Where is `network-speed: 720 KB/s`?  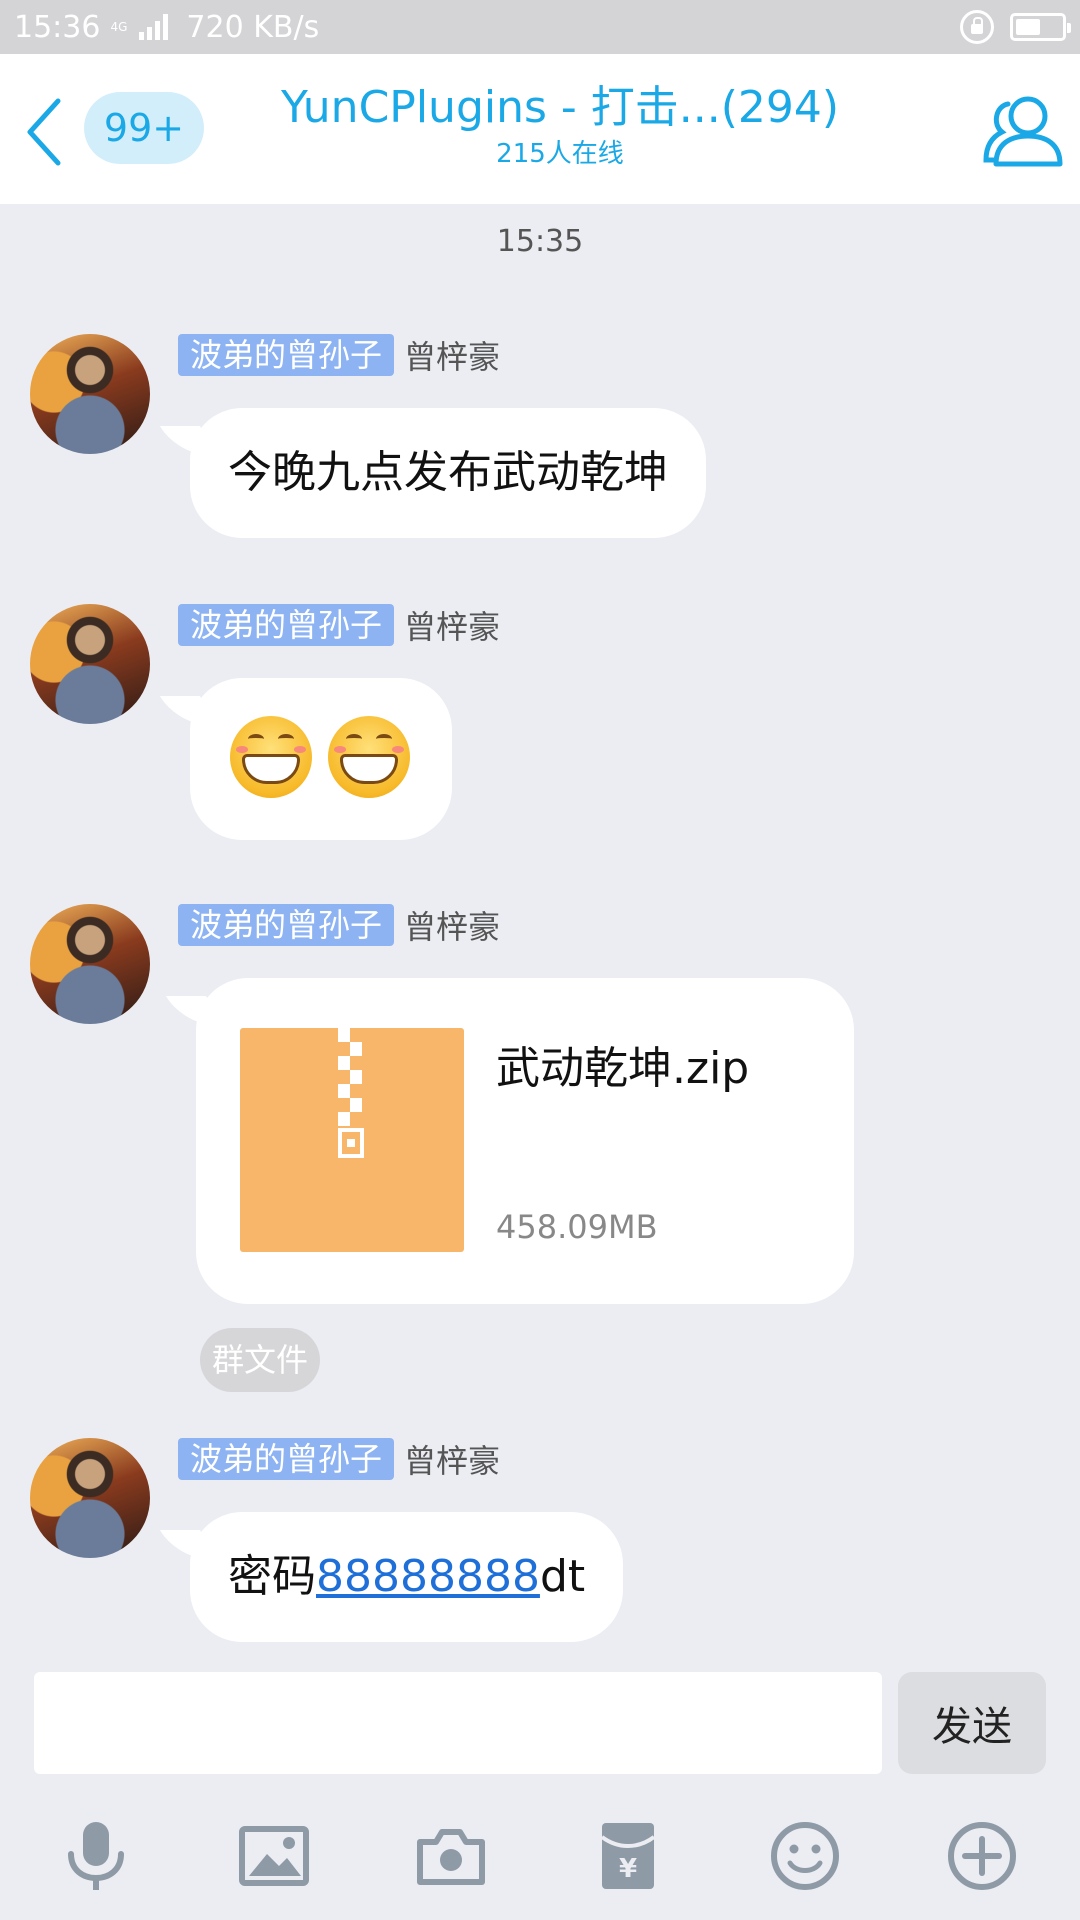 network-speed: 720 KB/s is located at coordinates (253, 27).